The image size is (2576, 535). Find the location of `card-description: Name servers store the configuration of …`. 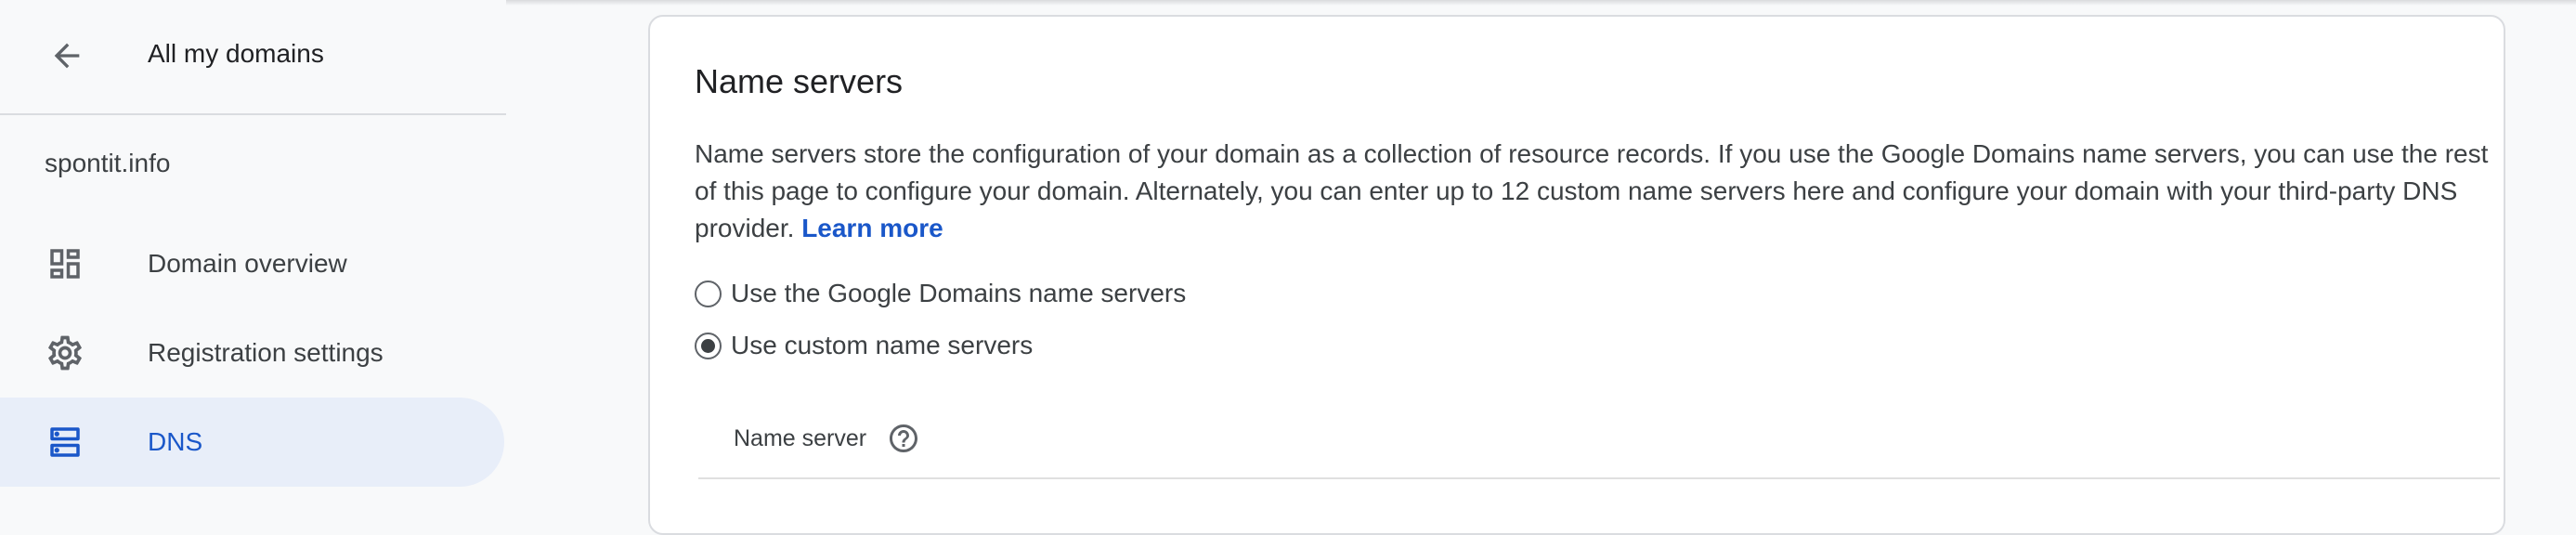

card-description: Name servers store the configuration of … is located at coordinates (1595, 191).